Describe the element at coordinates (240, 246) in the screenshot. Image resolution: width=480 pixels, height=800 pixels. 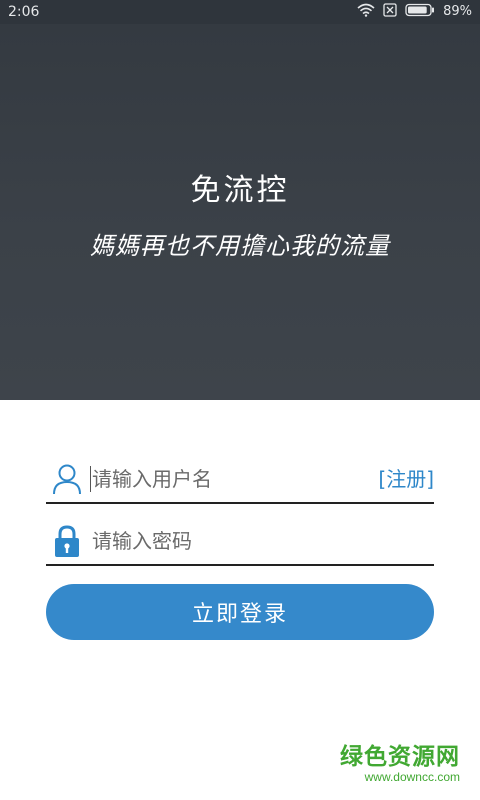
I see `app-slogan: 媽媽再也不用擔心我的流量` at that location.